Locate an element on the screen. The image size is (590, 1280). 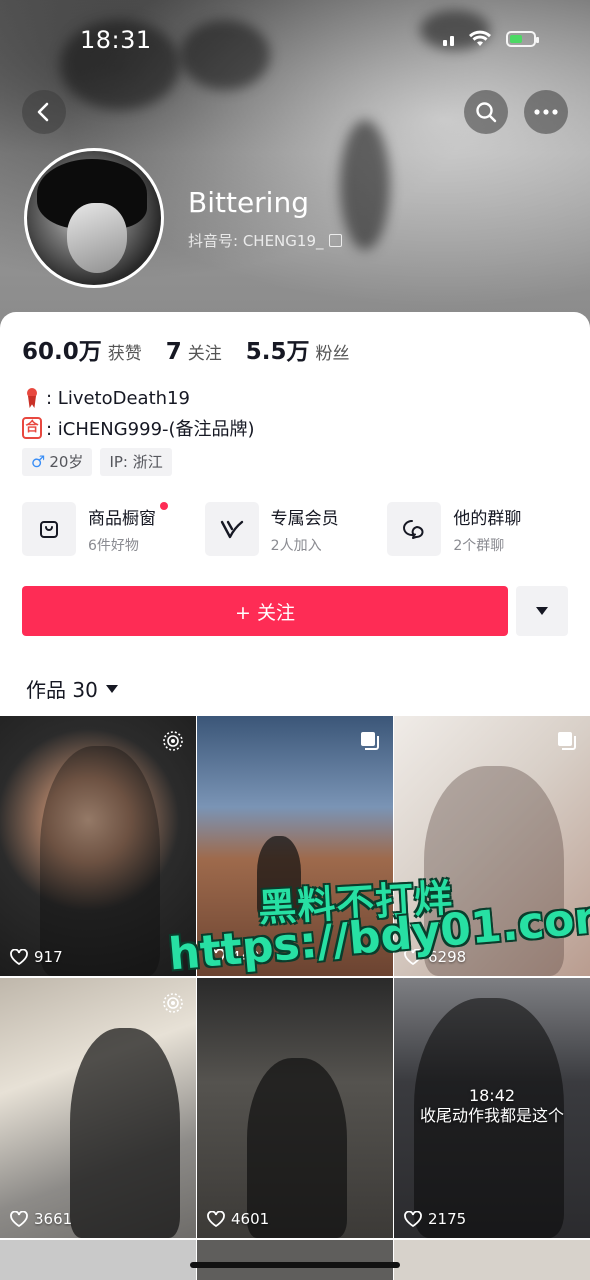
stat-value: 7 is located at coordinates (173, 352).